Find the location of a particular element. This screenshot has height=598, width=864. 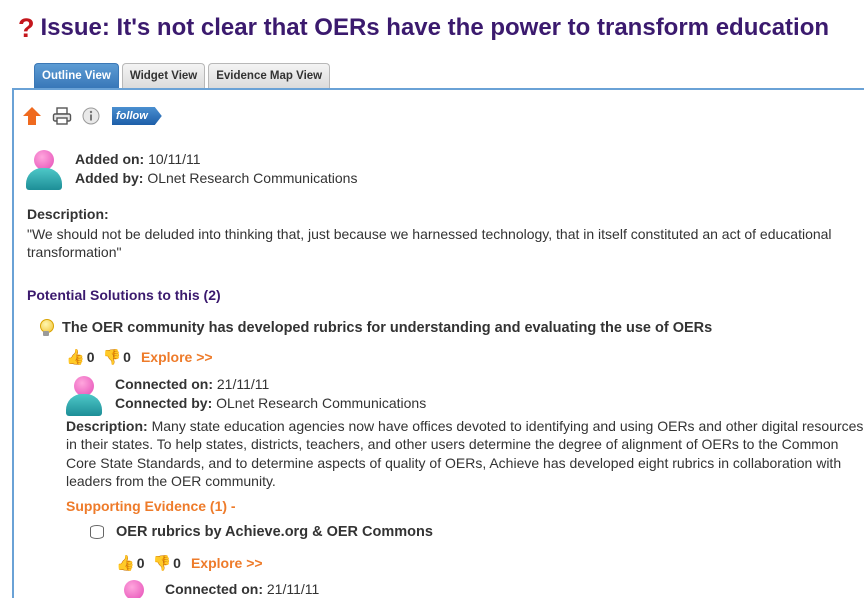

up-arrow-icon is located at coordinates (32, 116).